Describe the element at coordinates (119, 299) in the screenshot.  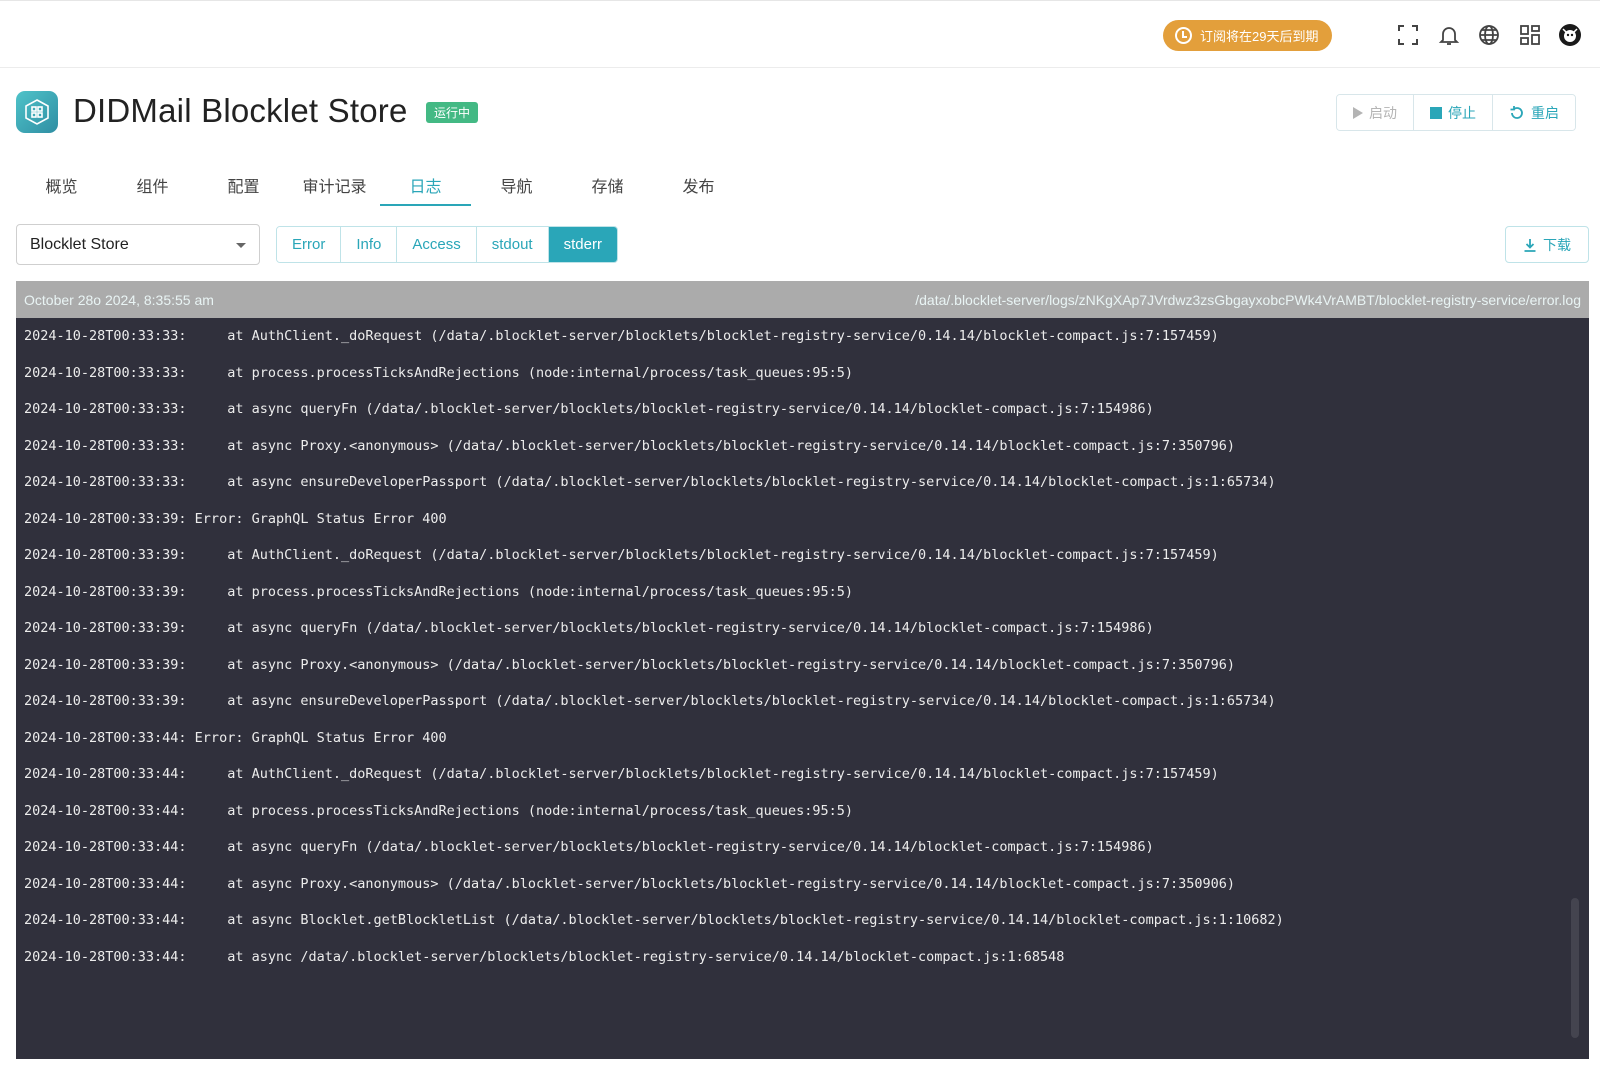
I see `log-date: October 28o 2024, 8:35:55 am` at that location.